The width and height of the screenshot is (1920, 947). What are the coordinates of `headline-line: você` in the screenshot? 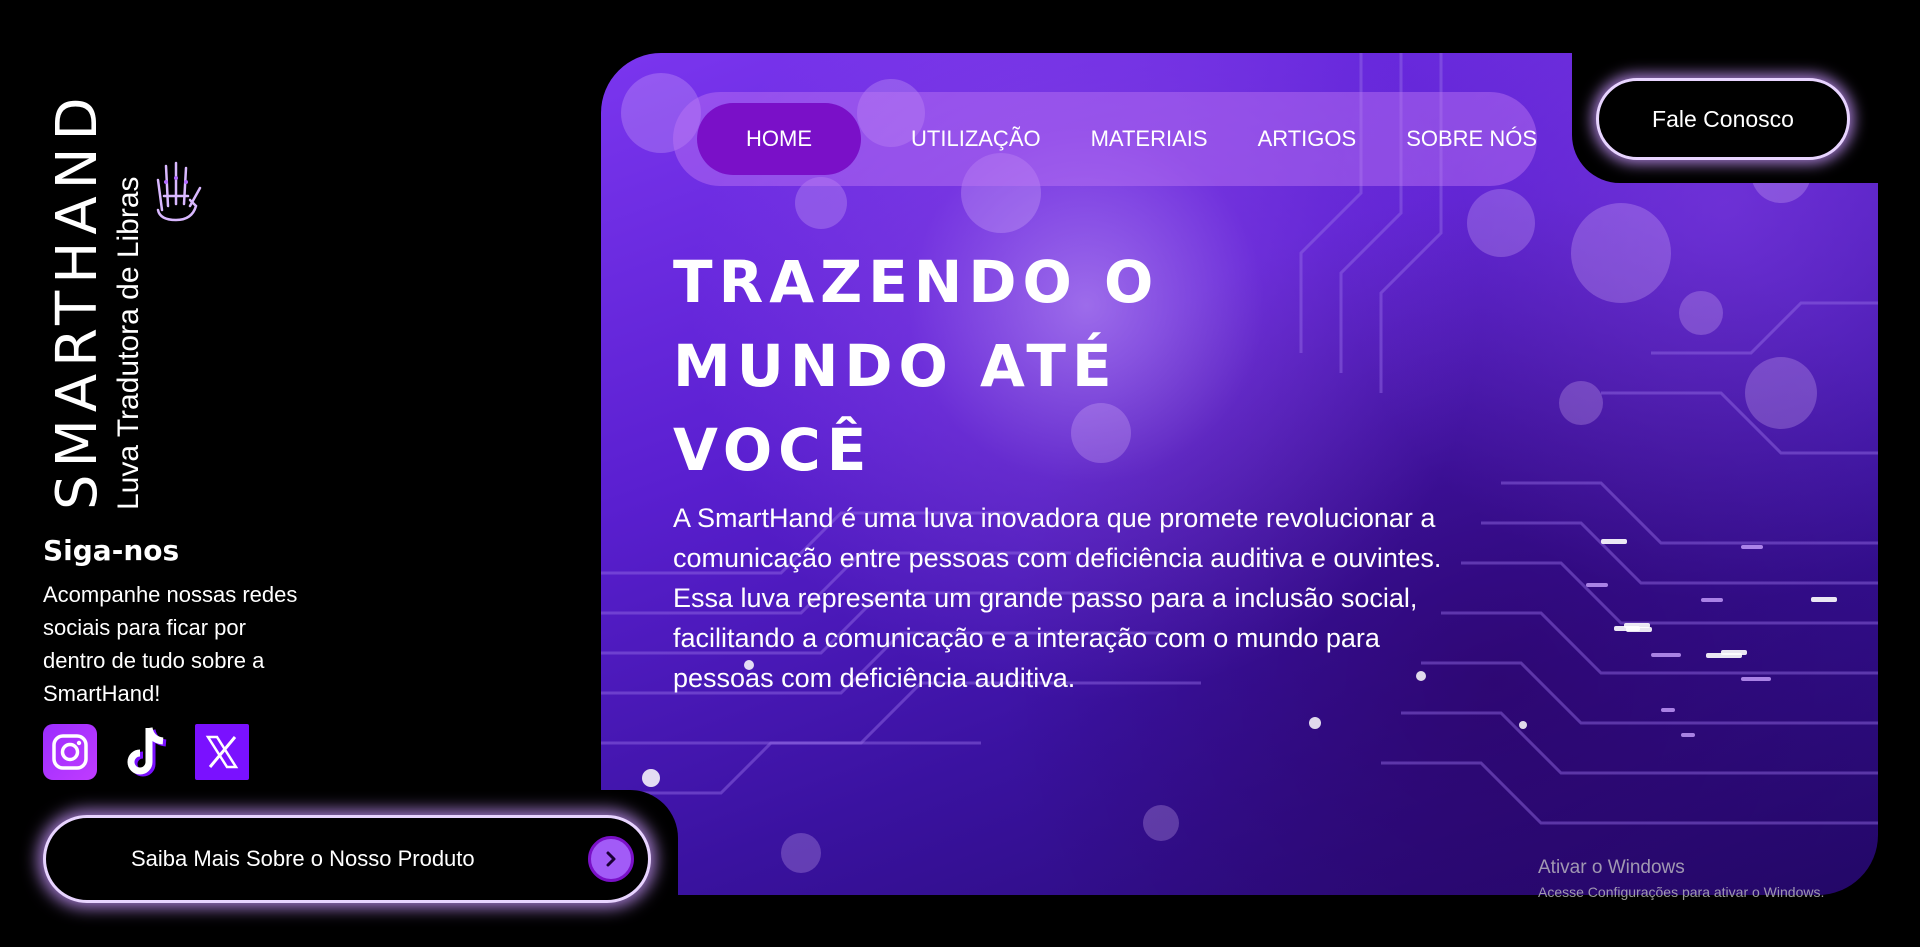 It's located at (773, 450).